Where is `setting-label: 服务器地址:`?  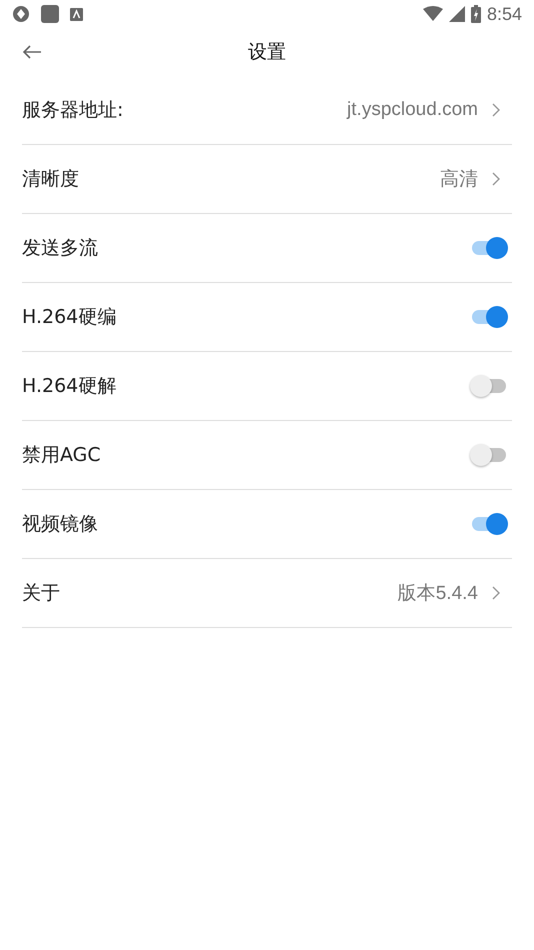 setting-label: 服务器地址: is located at coordinates (73, 110).